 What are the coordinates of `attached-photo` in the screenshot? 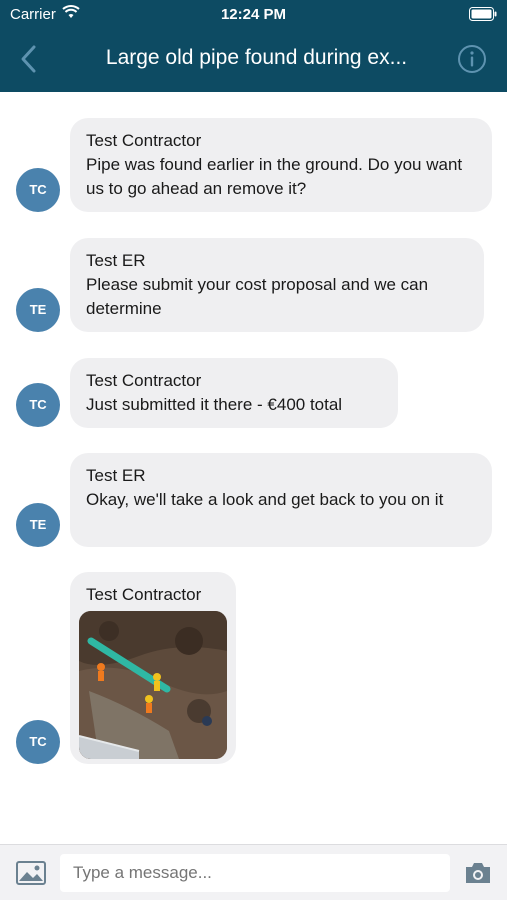 It's located at (153, 685).